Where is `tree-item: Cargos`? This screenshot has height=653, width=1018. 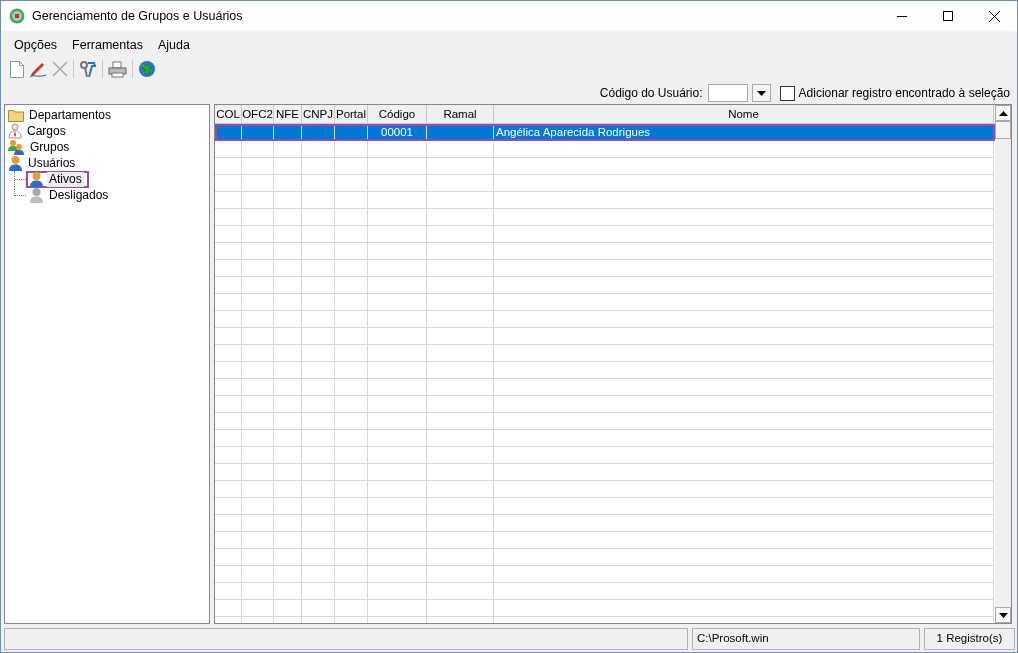 tree-item: Cargos is located at coordinates (46, 131).